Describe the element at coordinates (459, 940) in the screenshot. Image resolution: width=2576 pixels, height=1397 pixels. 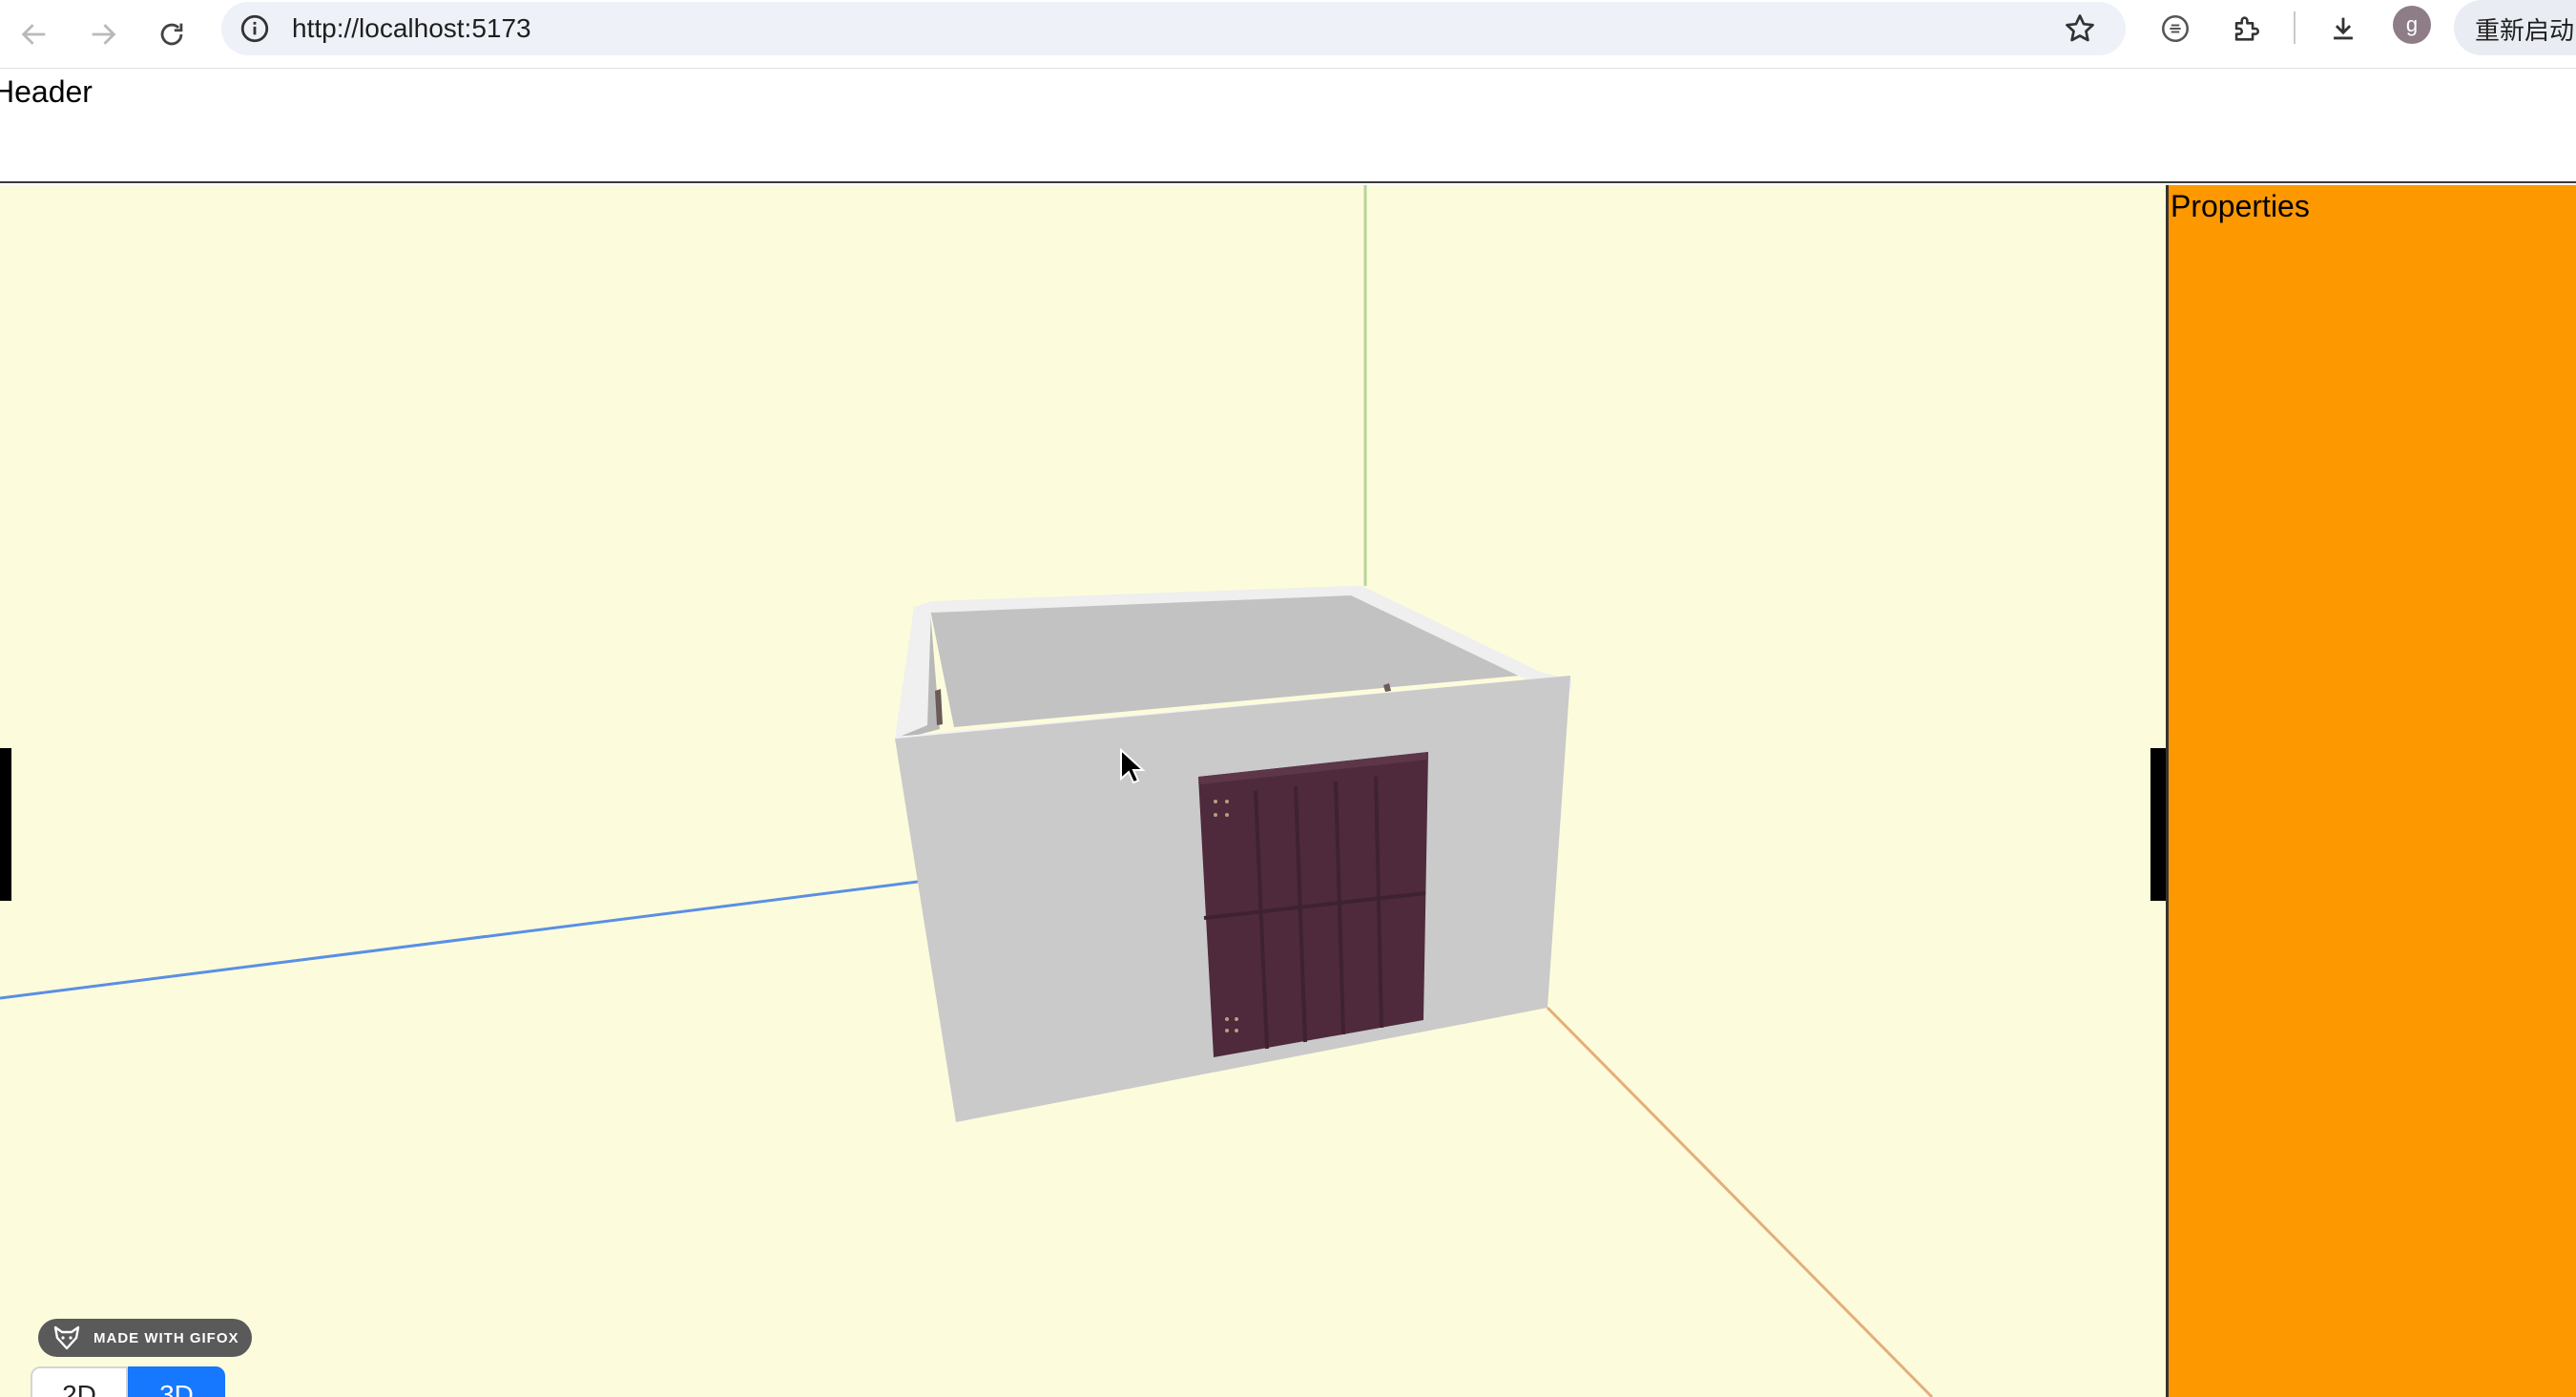
I see `x-axis-line` at that location.